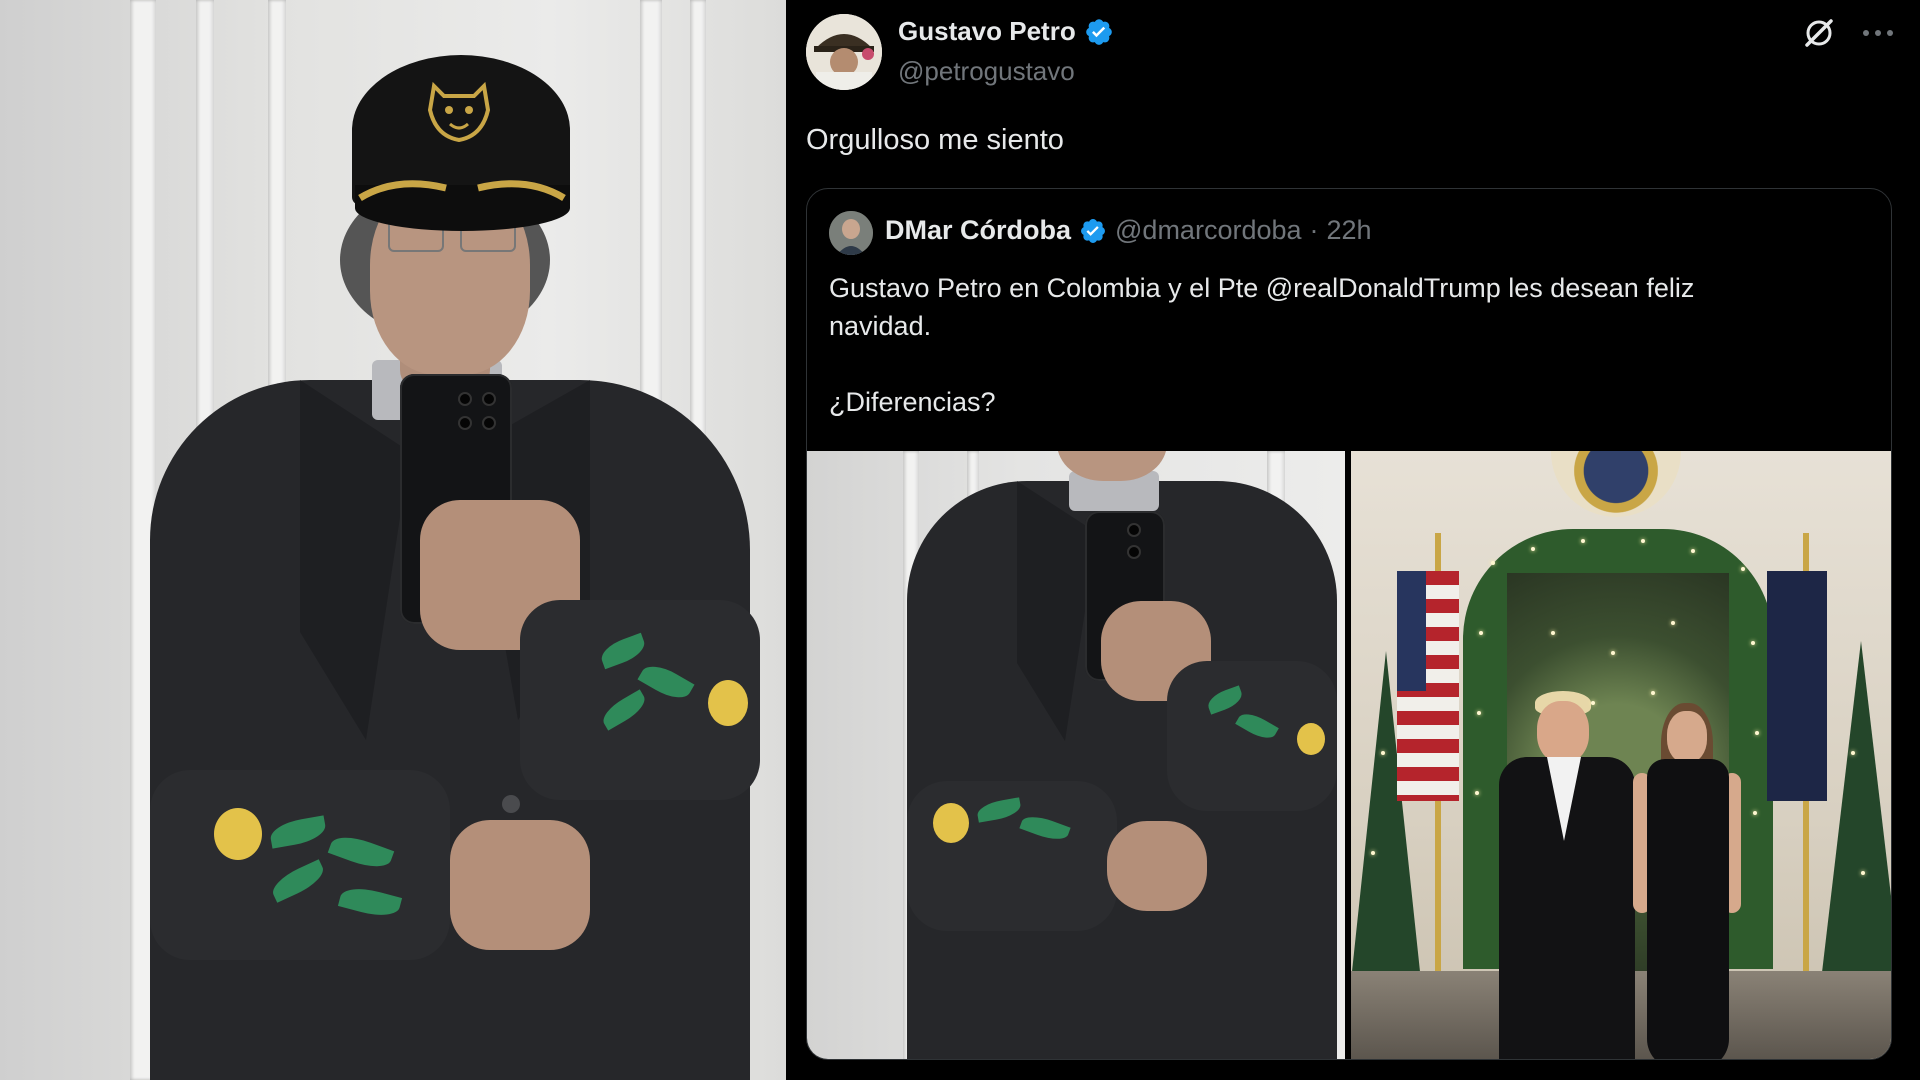  What do you see at coordinates (935, 140) in the screenshot?
I see `tweet-text: Orgulloso me siento` at bounding box center [935, 140].